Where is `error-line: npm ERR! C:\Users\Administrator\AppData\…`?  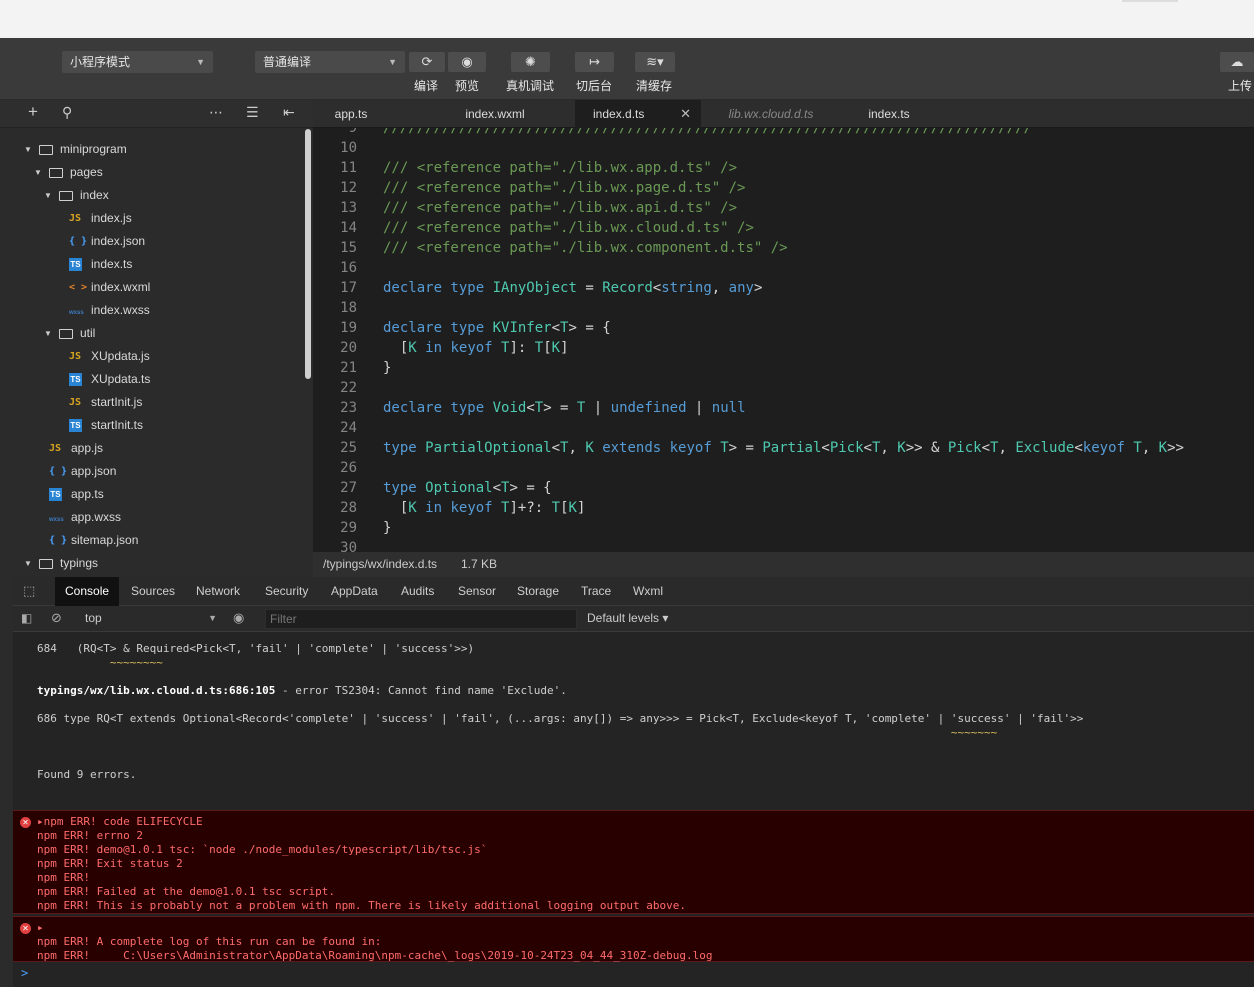
error-line: npm ERR! C:\Users\Administrator\AppData\… is located at coordinates (375, 955).